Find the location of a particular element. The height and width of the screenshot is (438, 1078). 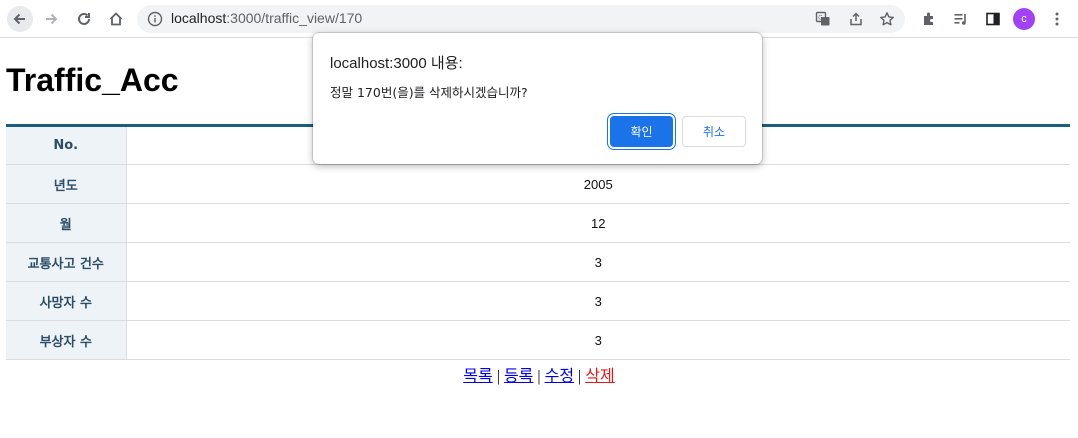

arrow-left-icon is located at coordinates (19, 19).